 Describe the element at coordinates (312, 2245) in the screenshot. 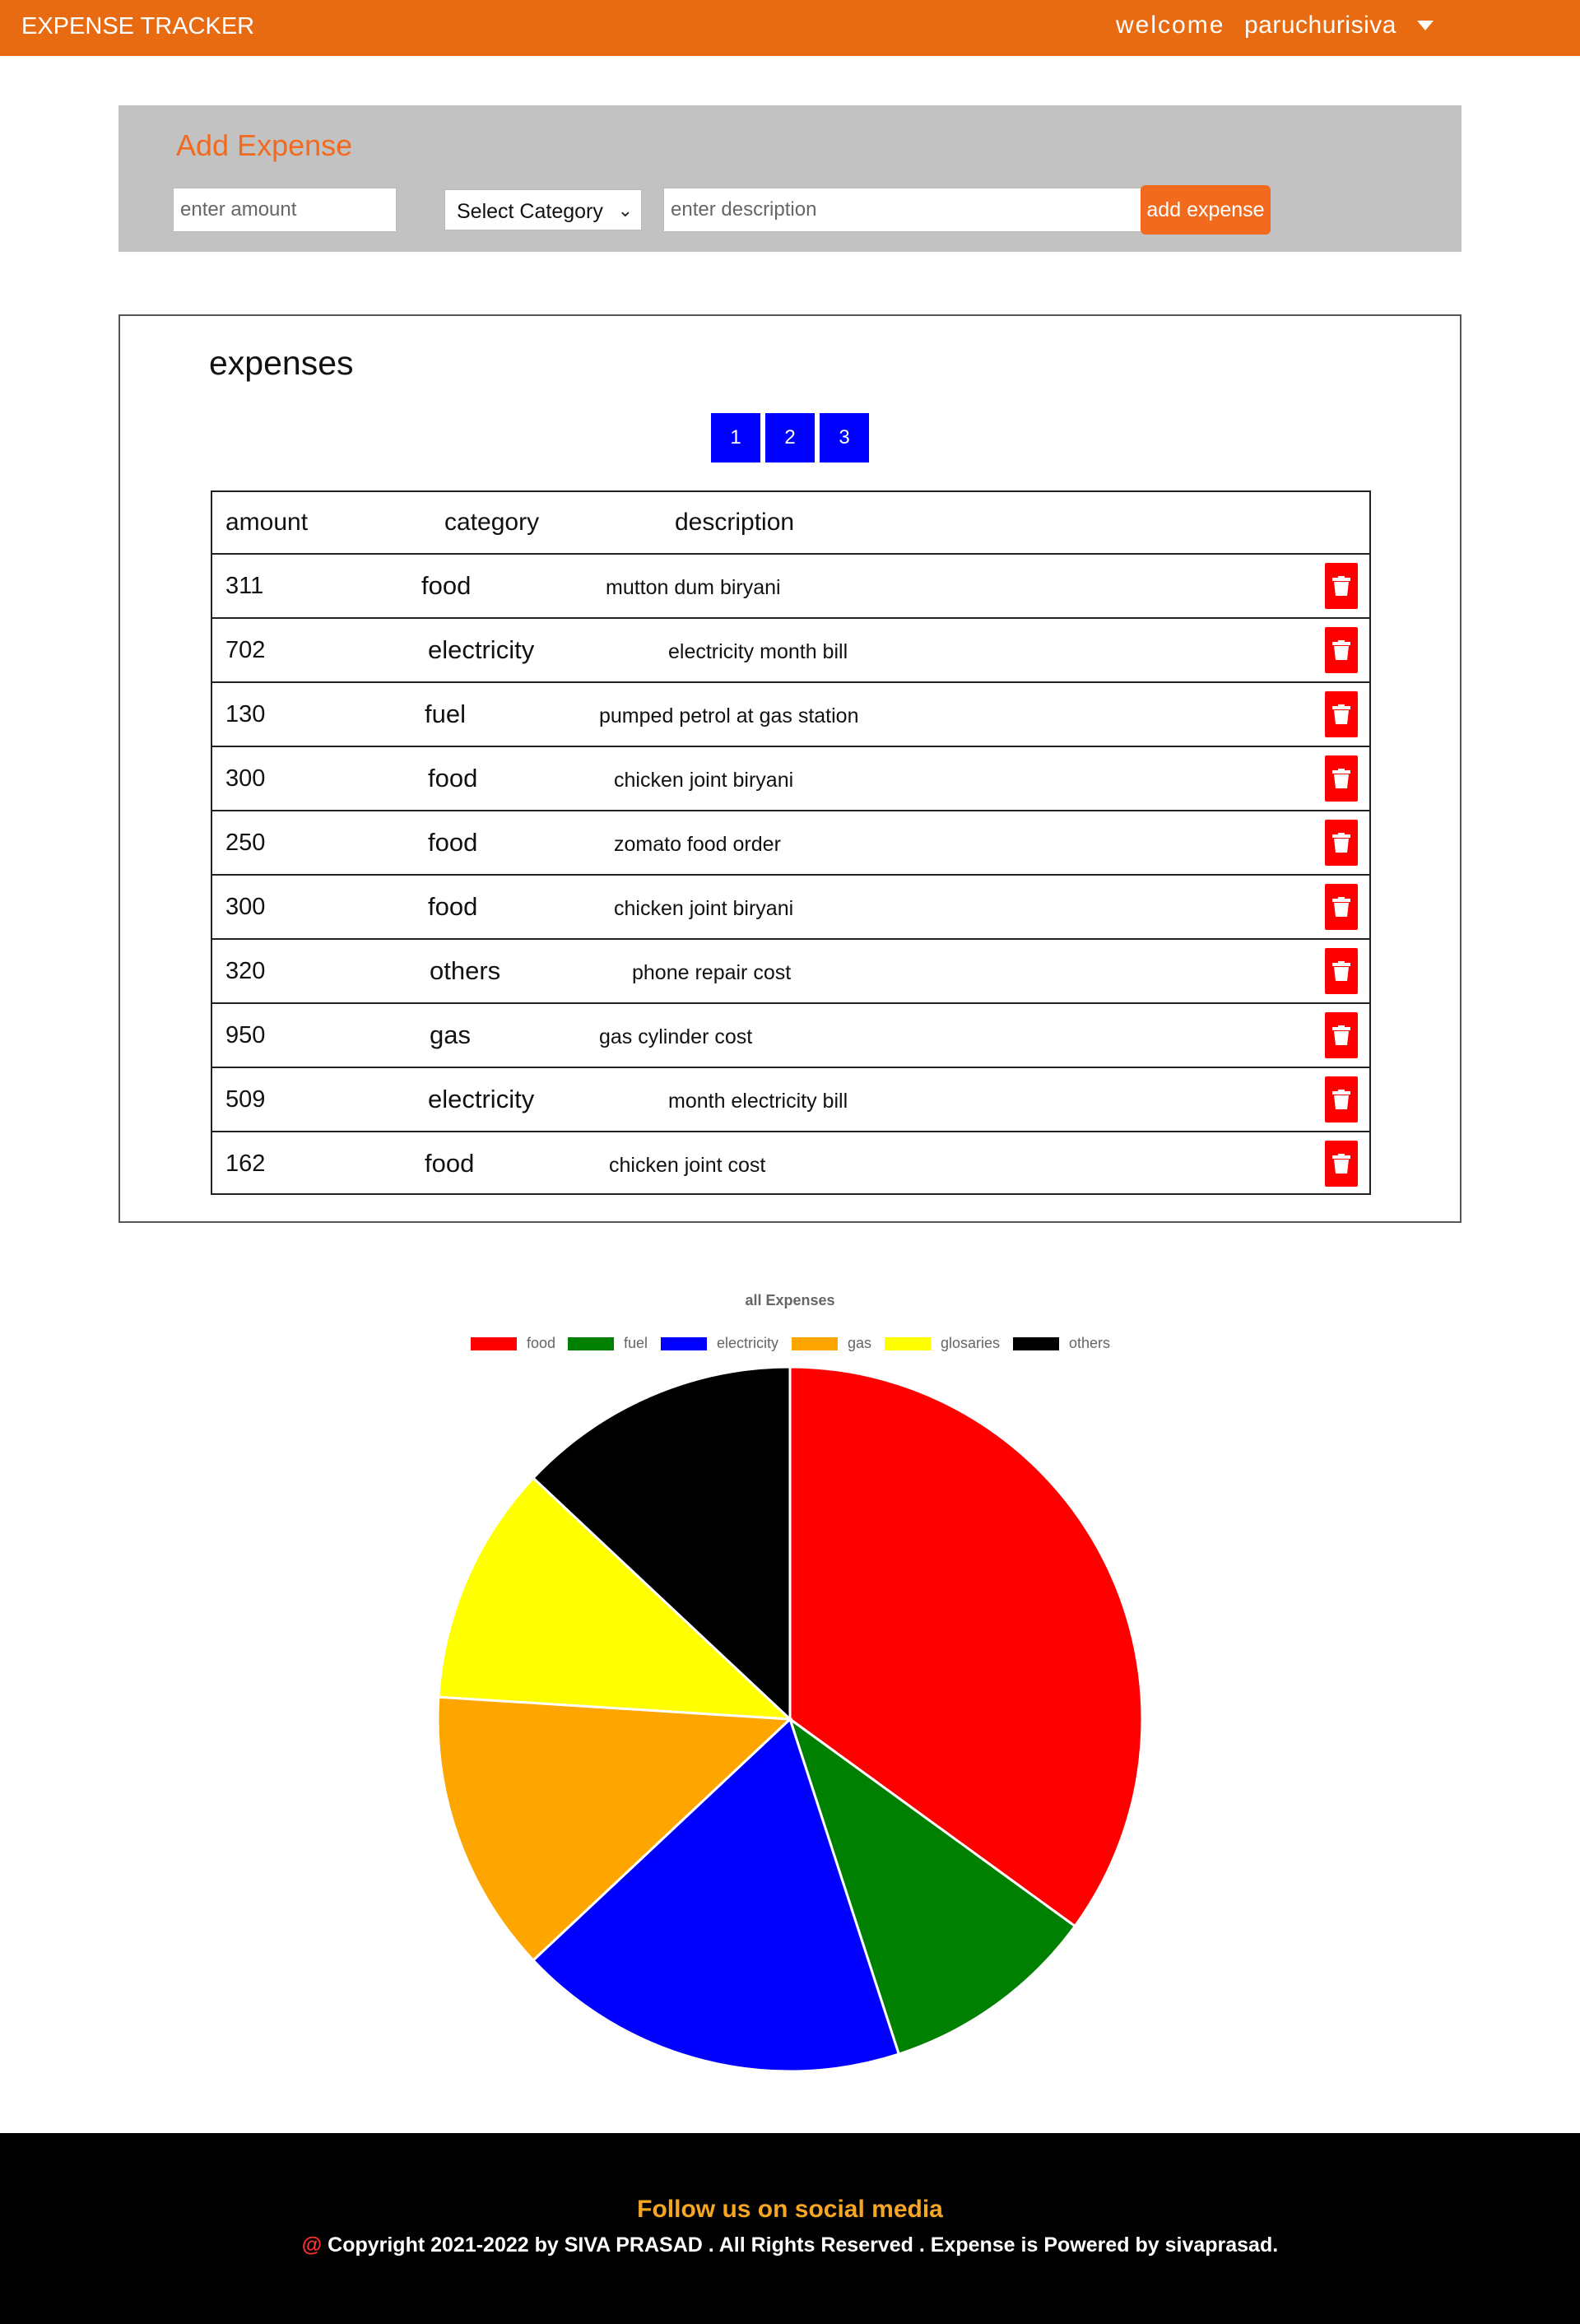

I see `at-symbol: @` at that location.